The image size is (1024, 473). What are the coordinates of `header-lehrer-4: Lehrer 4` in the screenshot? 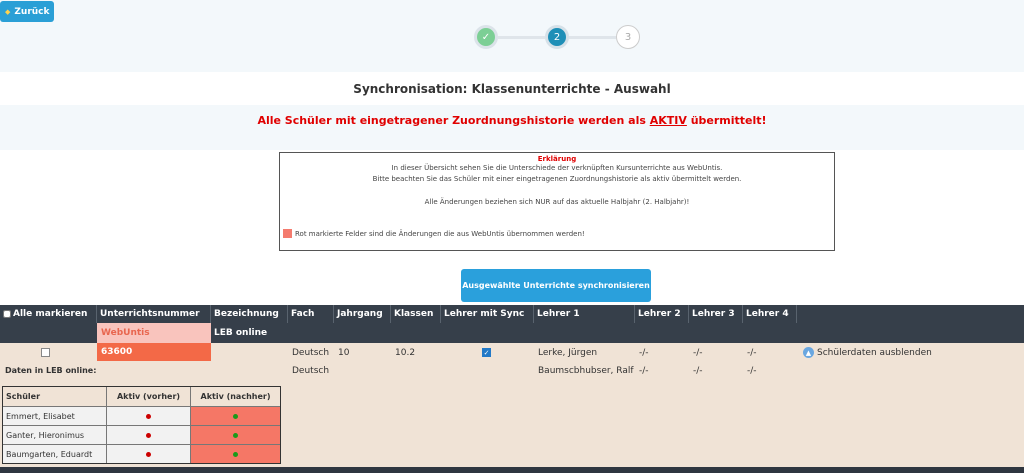 It's located at (770, 314).